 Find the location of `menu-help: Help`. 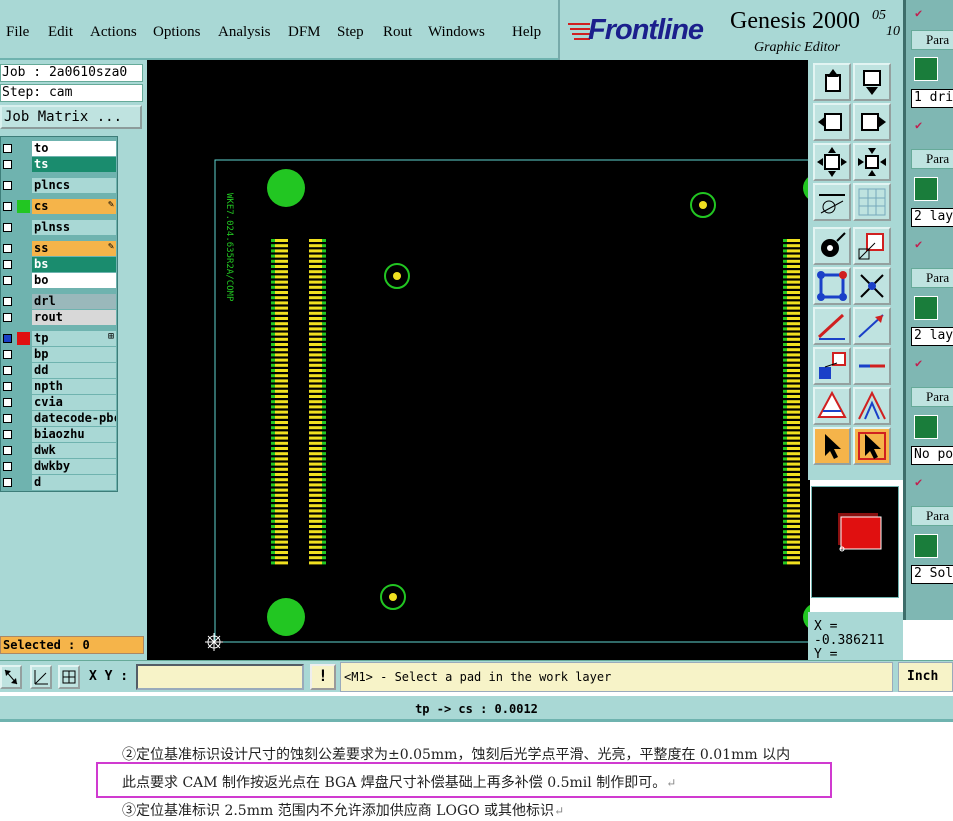

menu-help: Help is located at coordinates (526, 32).